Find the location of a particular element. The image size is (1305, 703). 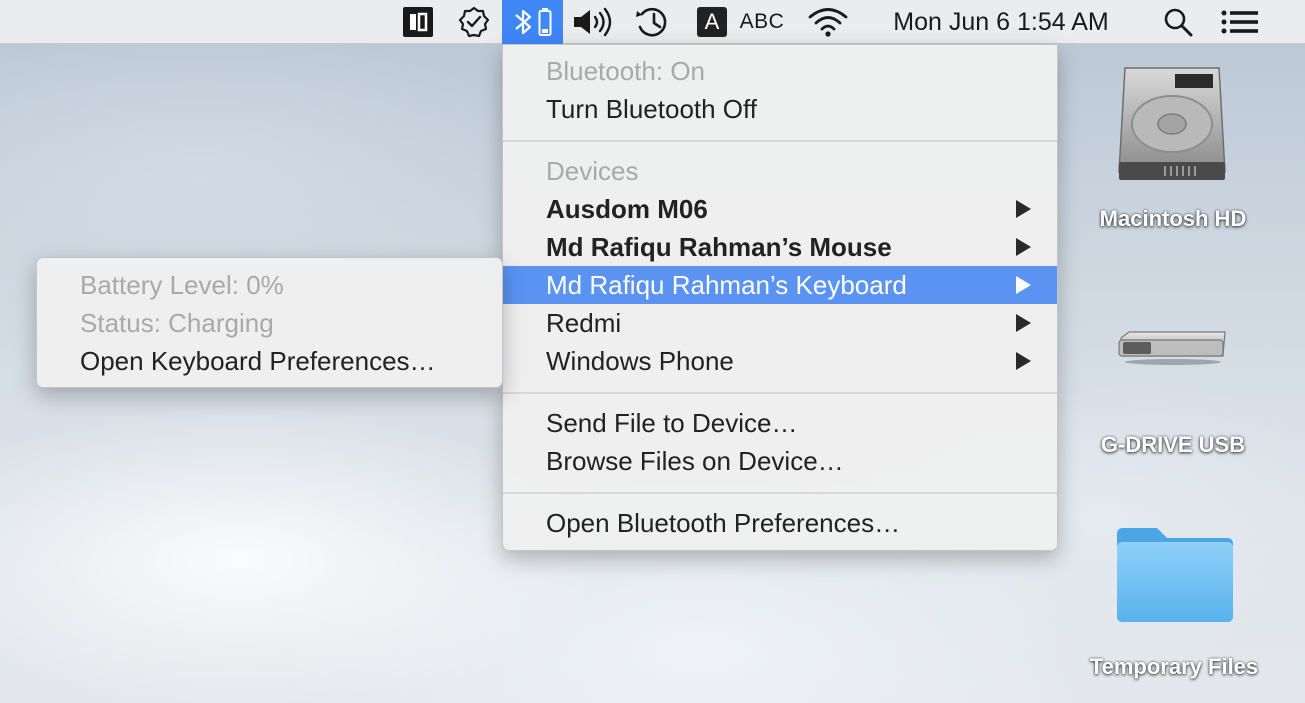

menu-bar: A ABC Mon Jun 6 1:54 AM is located at coordinates (652, 22).